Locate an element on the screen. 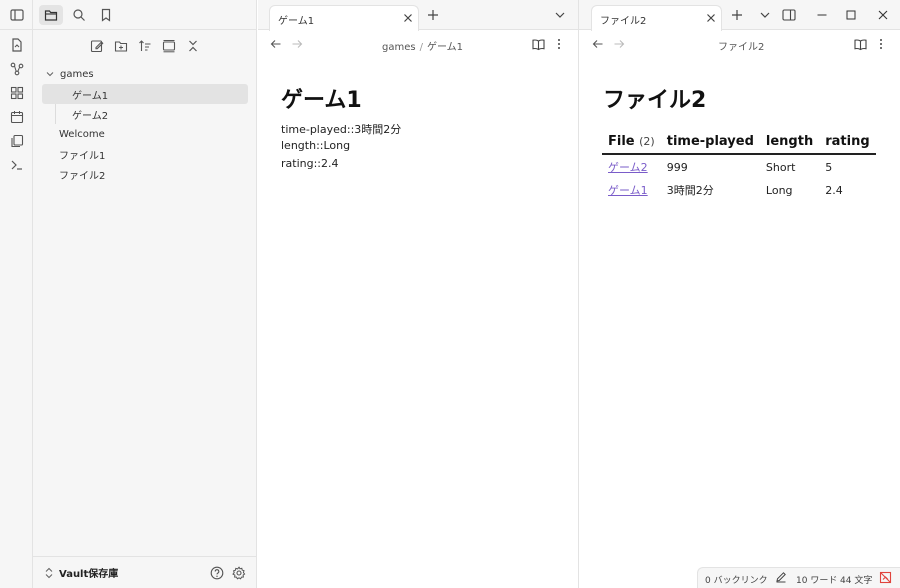  column-header-length: length is located at coordinates (789, 143).